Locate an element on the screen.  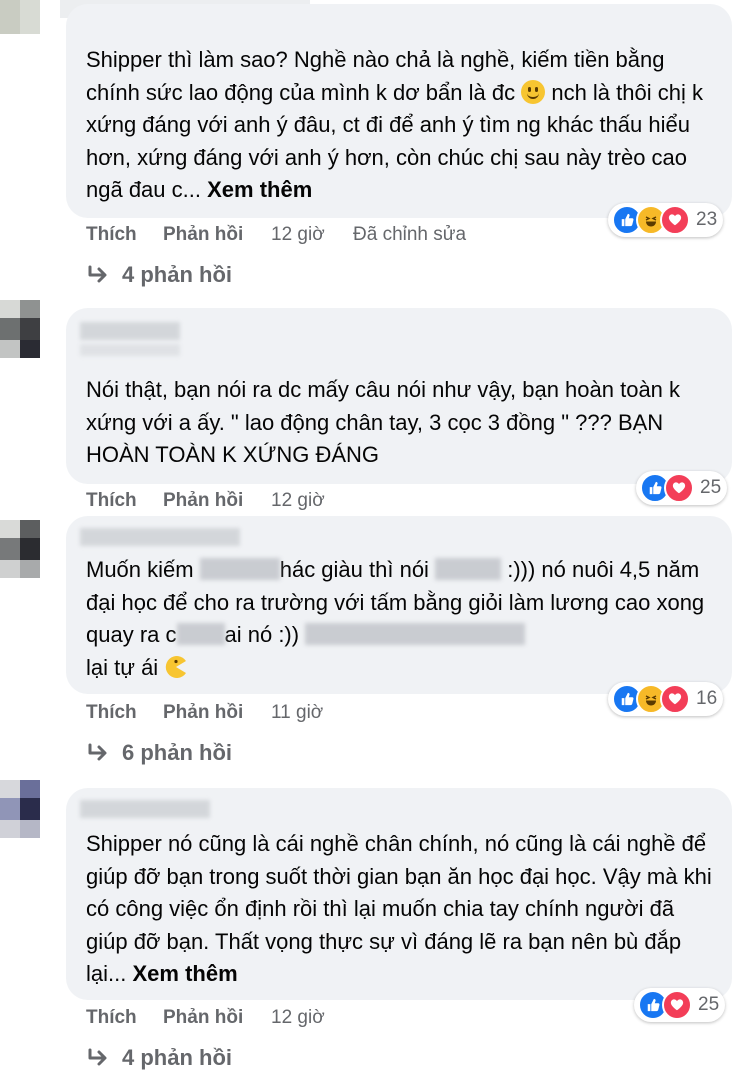
reaction-count: 16 is located at coordinates (707, 698).